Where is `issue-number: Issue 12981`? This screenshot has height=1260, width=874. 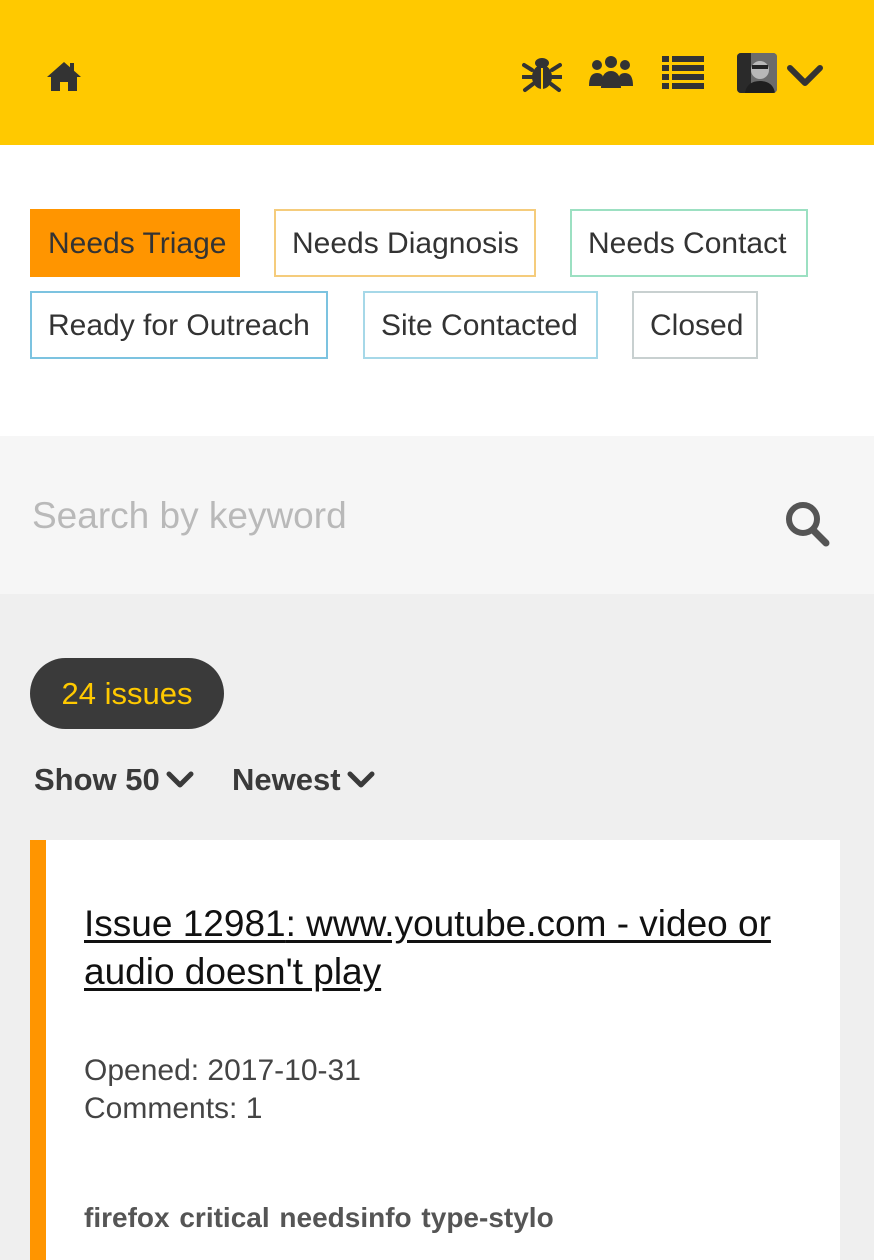 issue-number: Issue 12981 is located at coordinates (185, 923).